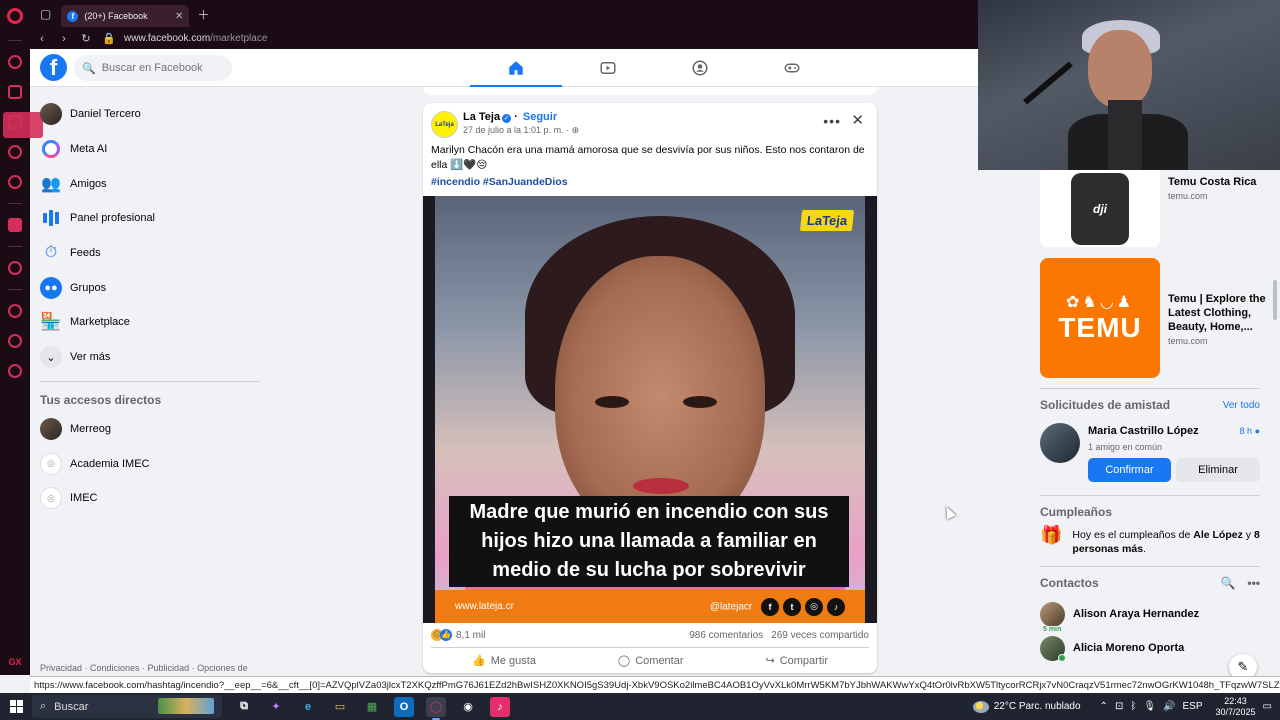 This screenshot has width=1280, height=720. Describe the element at coordinates (468, 707) in the screenshot. I see `obs-icon: ◉` at that location.